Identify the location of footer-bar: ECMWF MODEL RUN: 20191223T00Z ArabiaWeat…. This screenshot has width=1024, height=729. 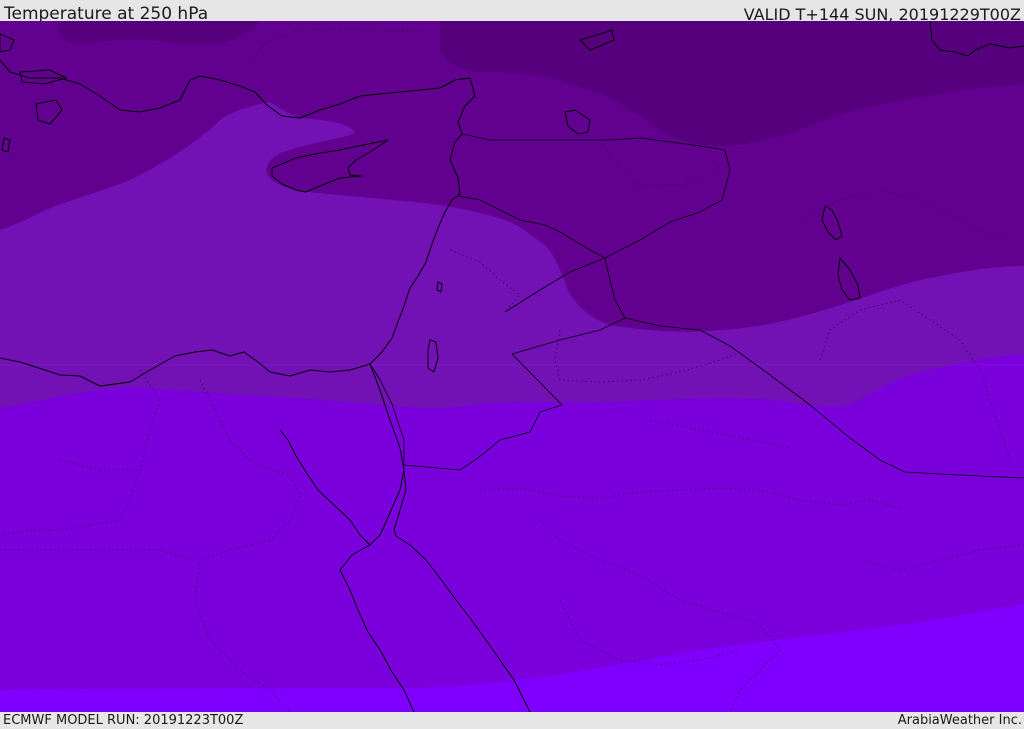
(512, 720).